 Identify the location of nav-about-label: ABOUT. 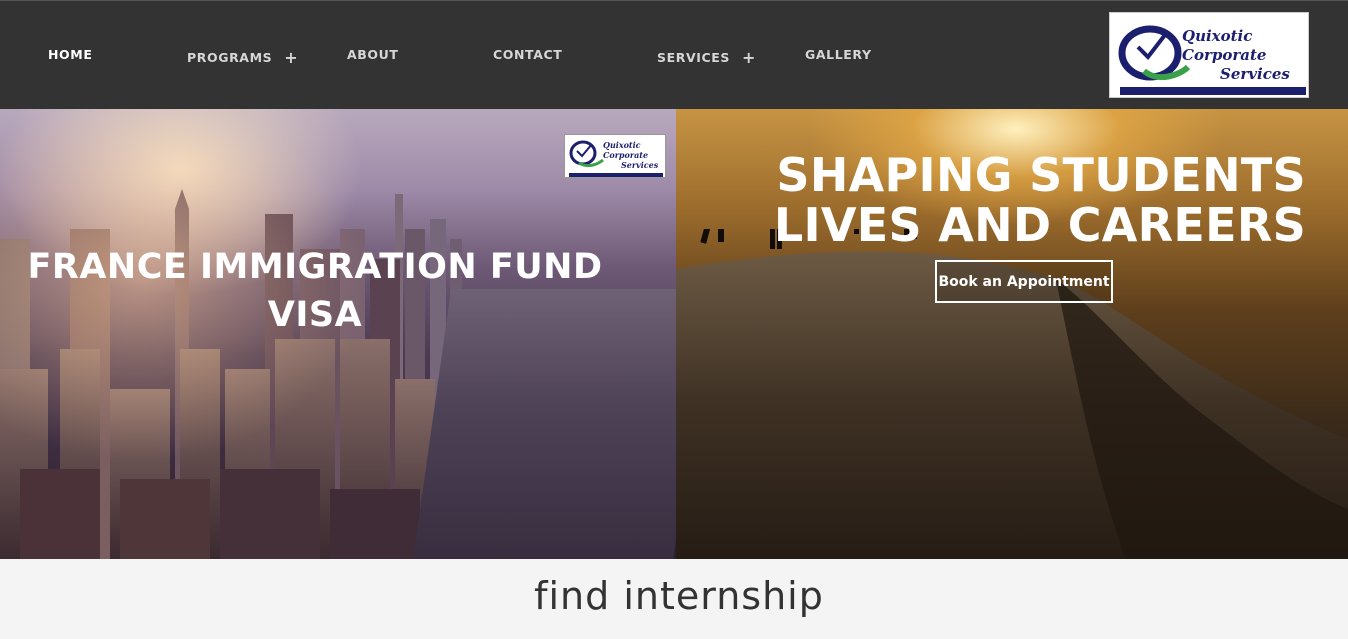
(373, 54).